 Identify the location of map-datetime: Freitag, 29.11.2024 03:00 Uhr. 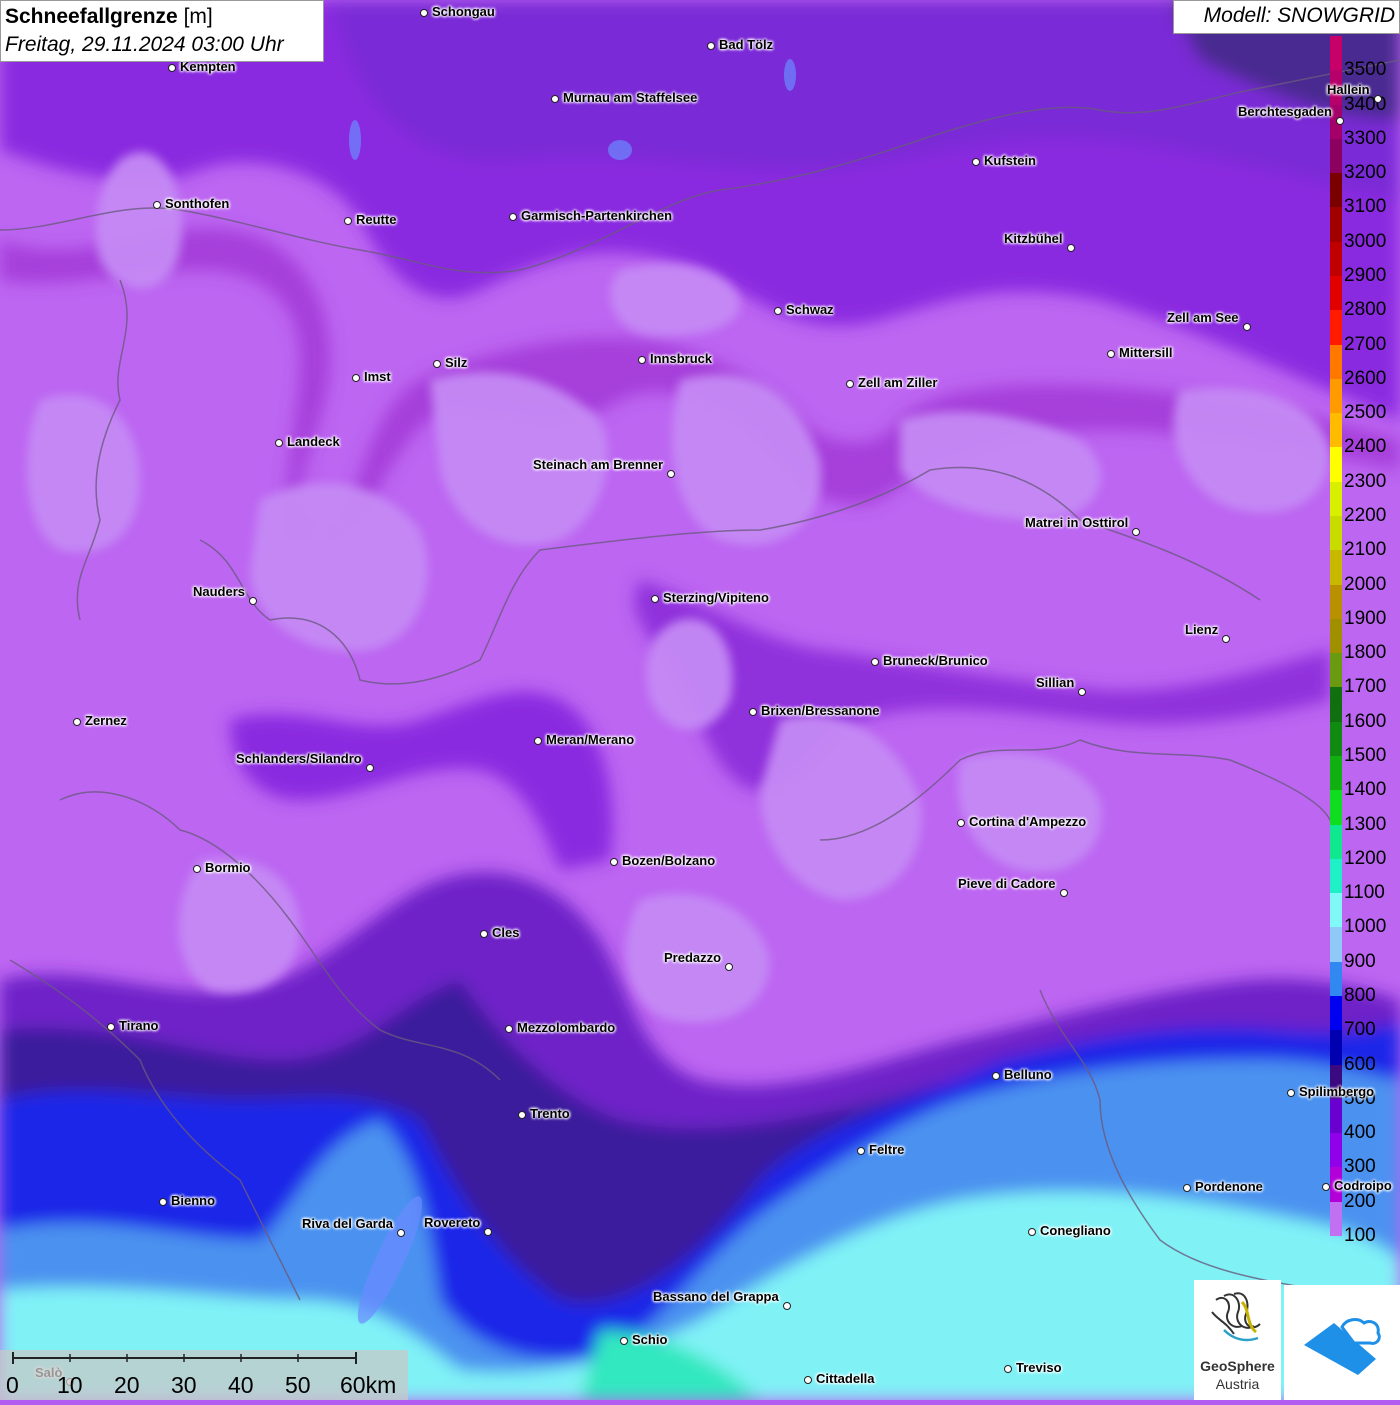
(144, 44).